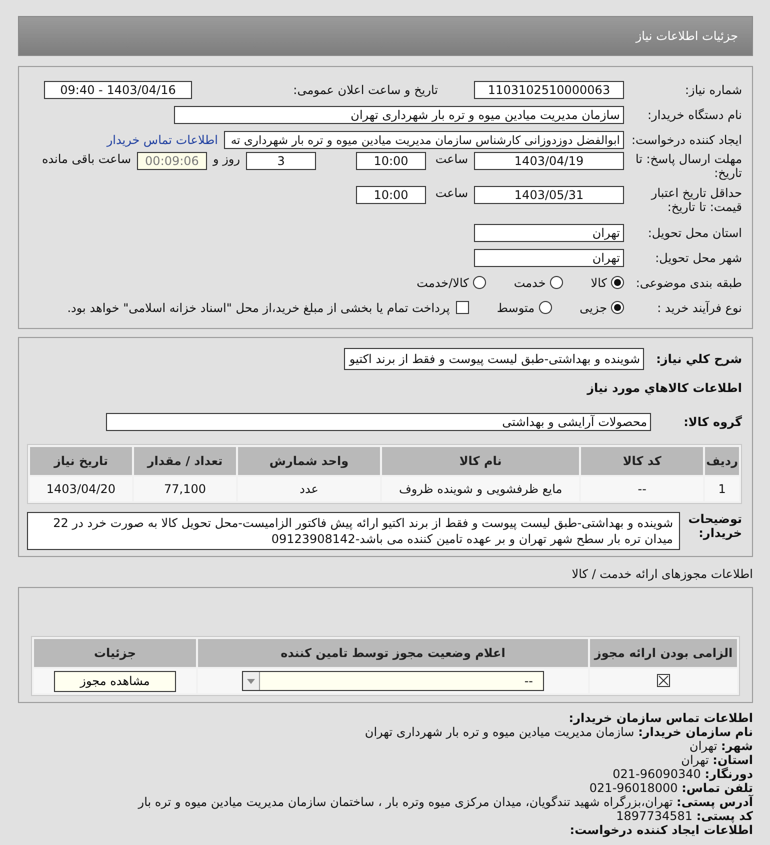 The image size is (770, 845). What do you see at coordinates (481, 461) in the screenshot?
I see `column-header: نام کالا` at bounding box center [481, 461].